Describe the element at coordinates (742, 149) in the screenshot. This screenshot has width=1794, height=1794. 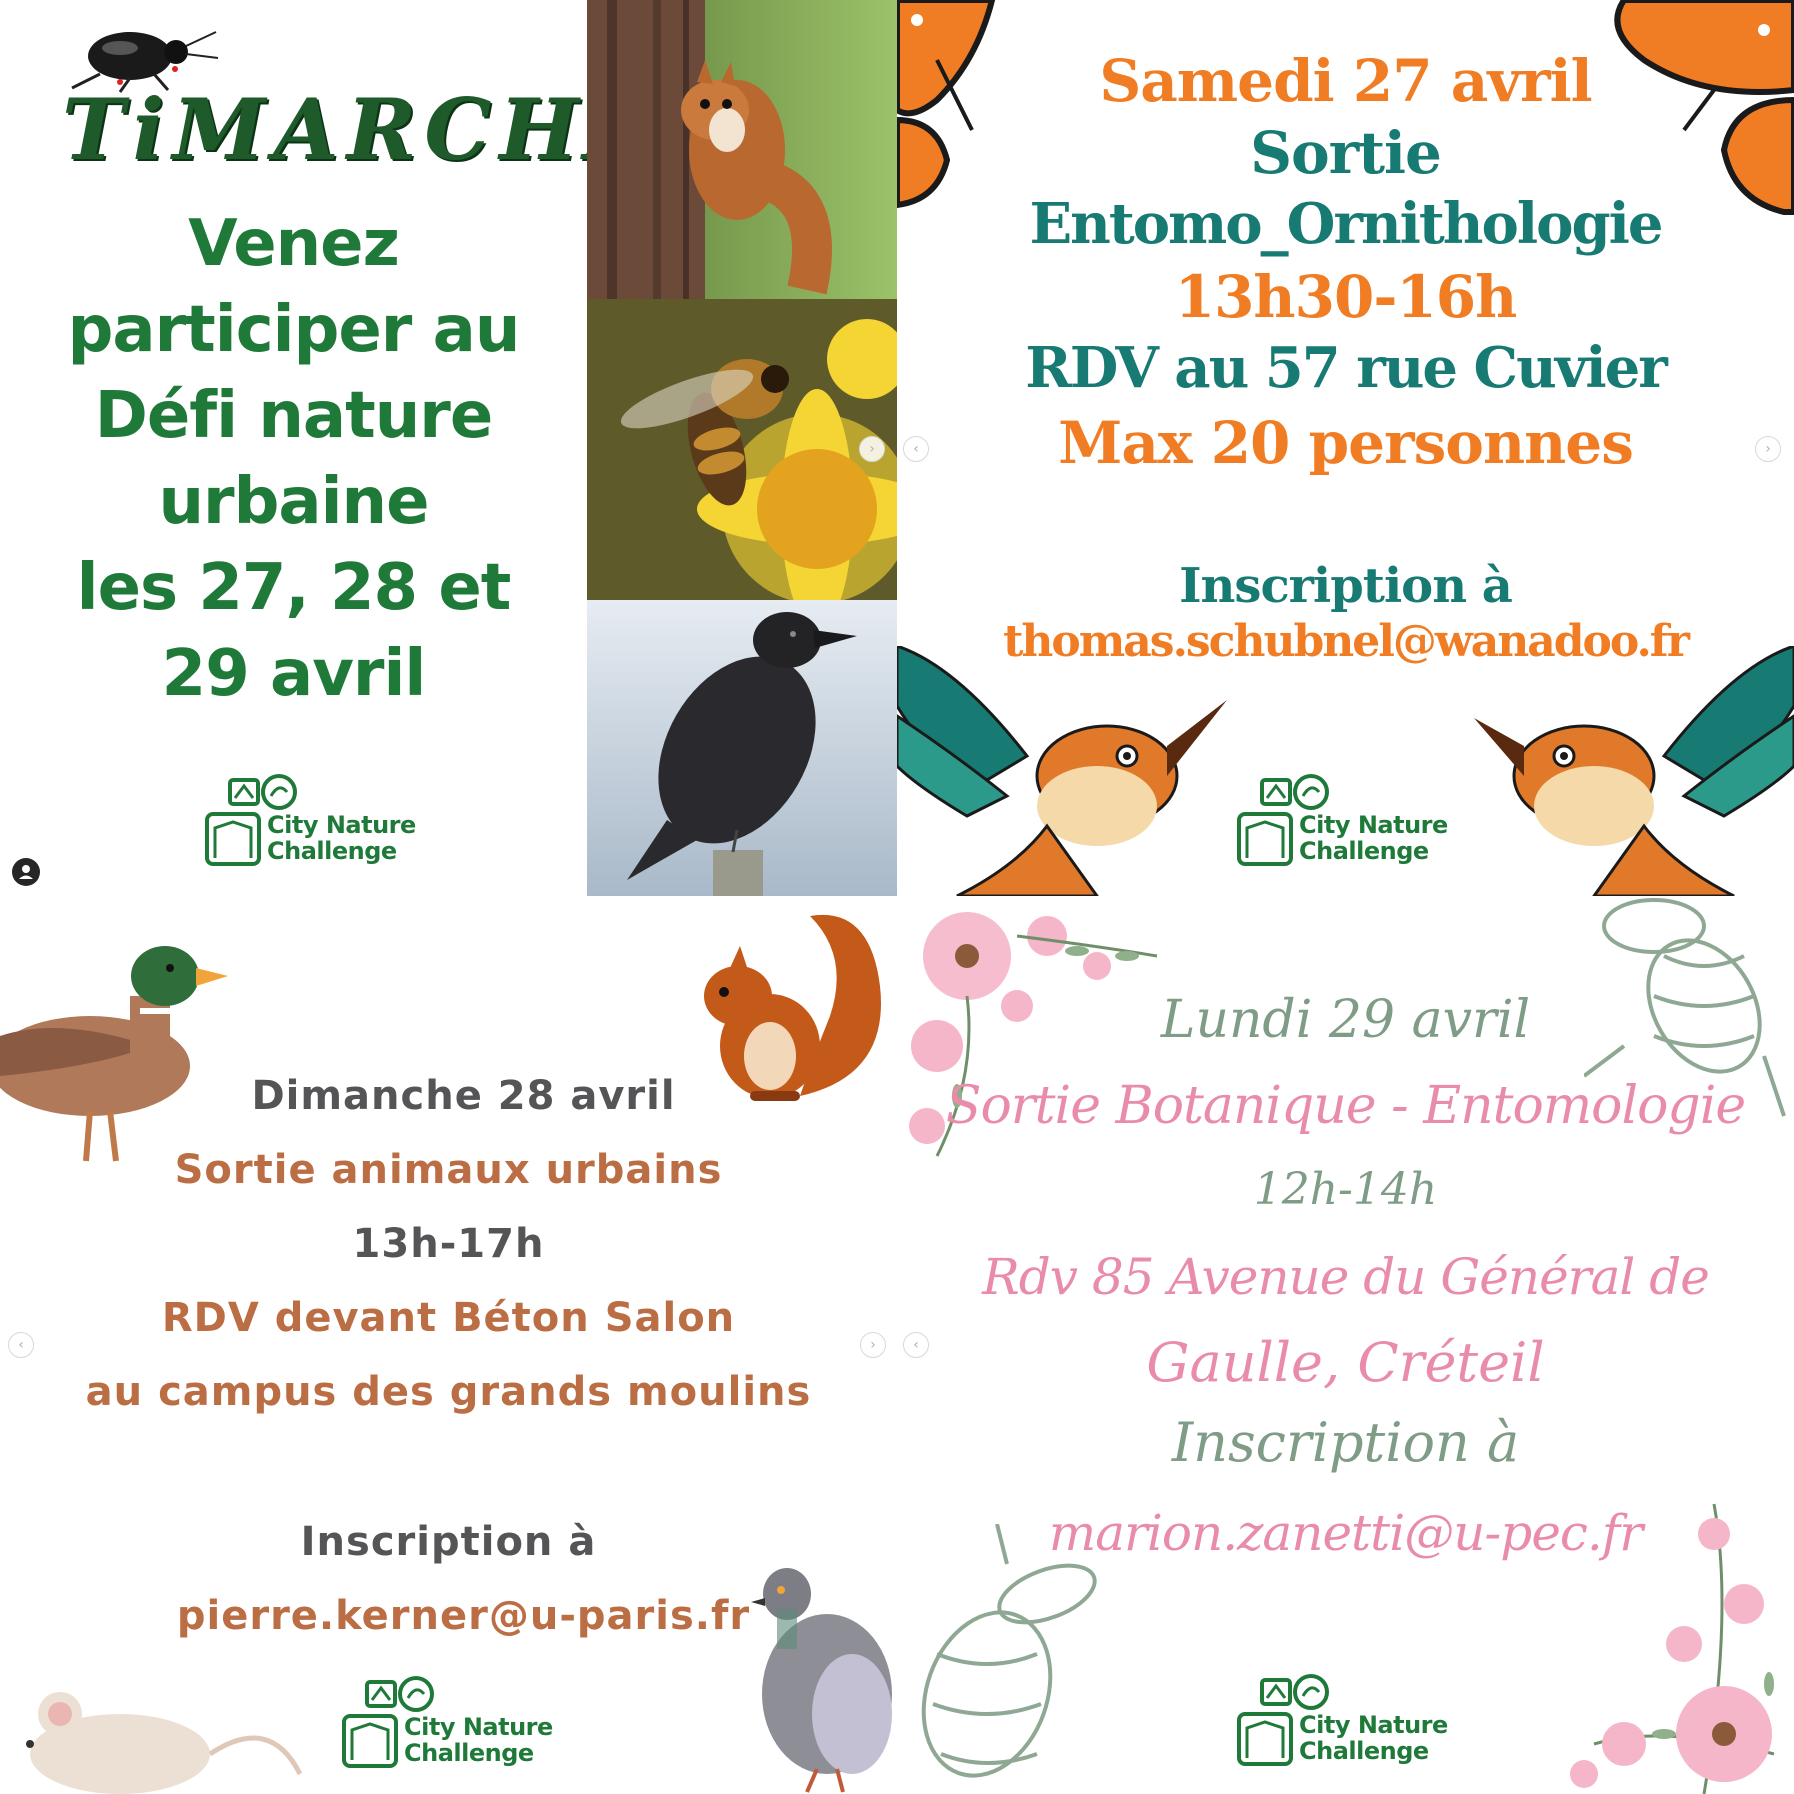
I see `squirrel-photo` at that location.